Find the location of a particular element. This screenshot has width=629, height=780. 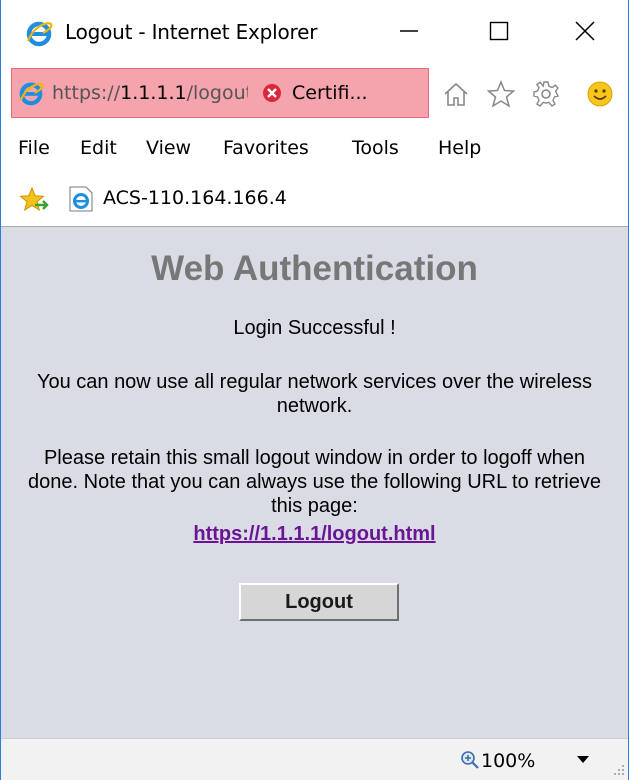

close-icon is located at coordinates (585, 31).